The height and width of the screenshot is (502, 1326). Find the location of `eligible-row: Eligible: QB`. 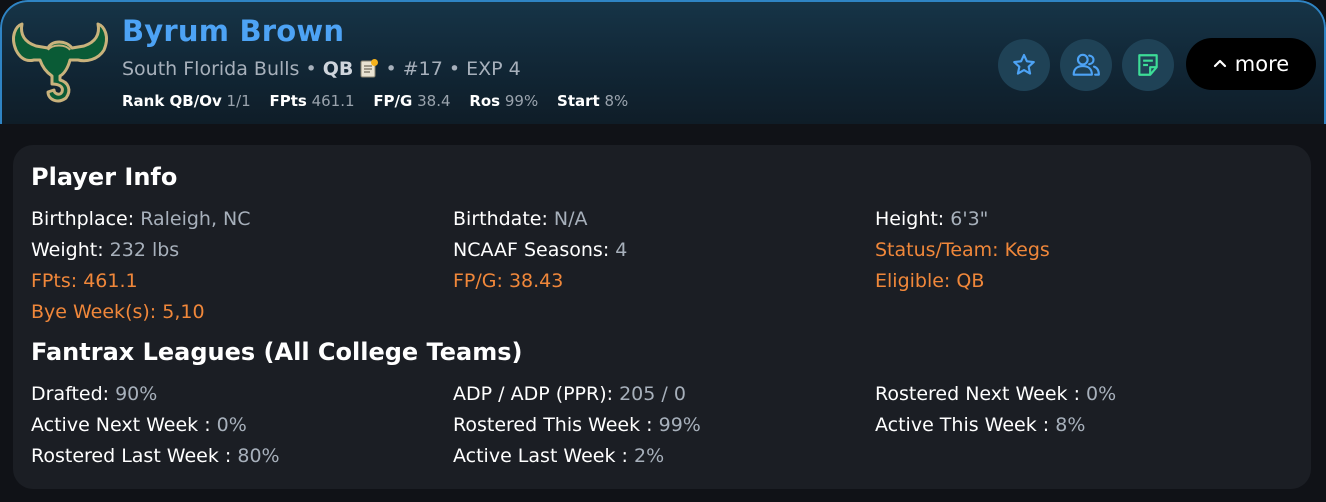

eligible-row: Eligible: QB is located at coordinates (929, 281).